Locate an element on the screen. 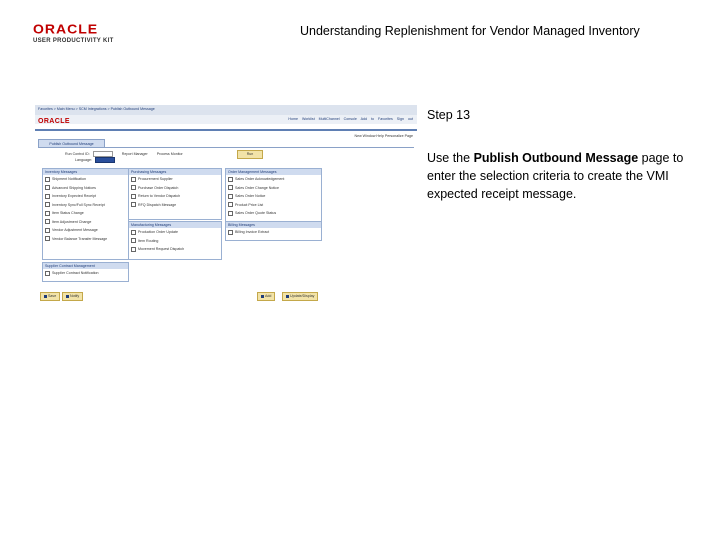  list-item: Item Adjustment Change is located at coordinates (85, 222).